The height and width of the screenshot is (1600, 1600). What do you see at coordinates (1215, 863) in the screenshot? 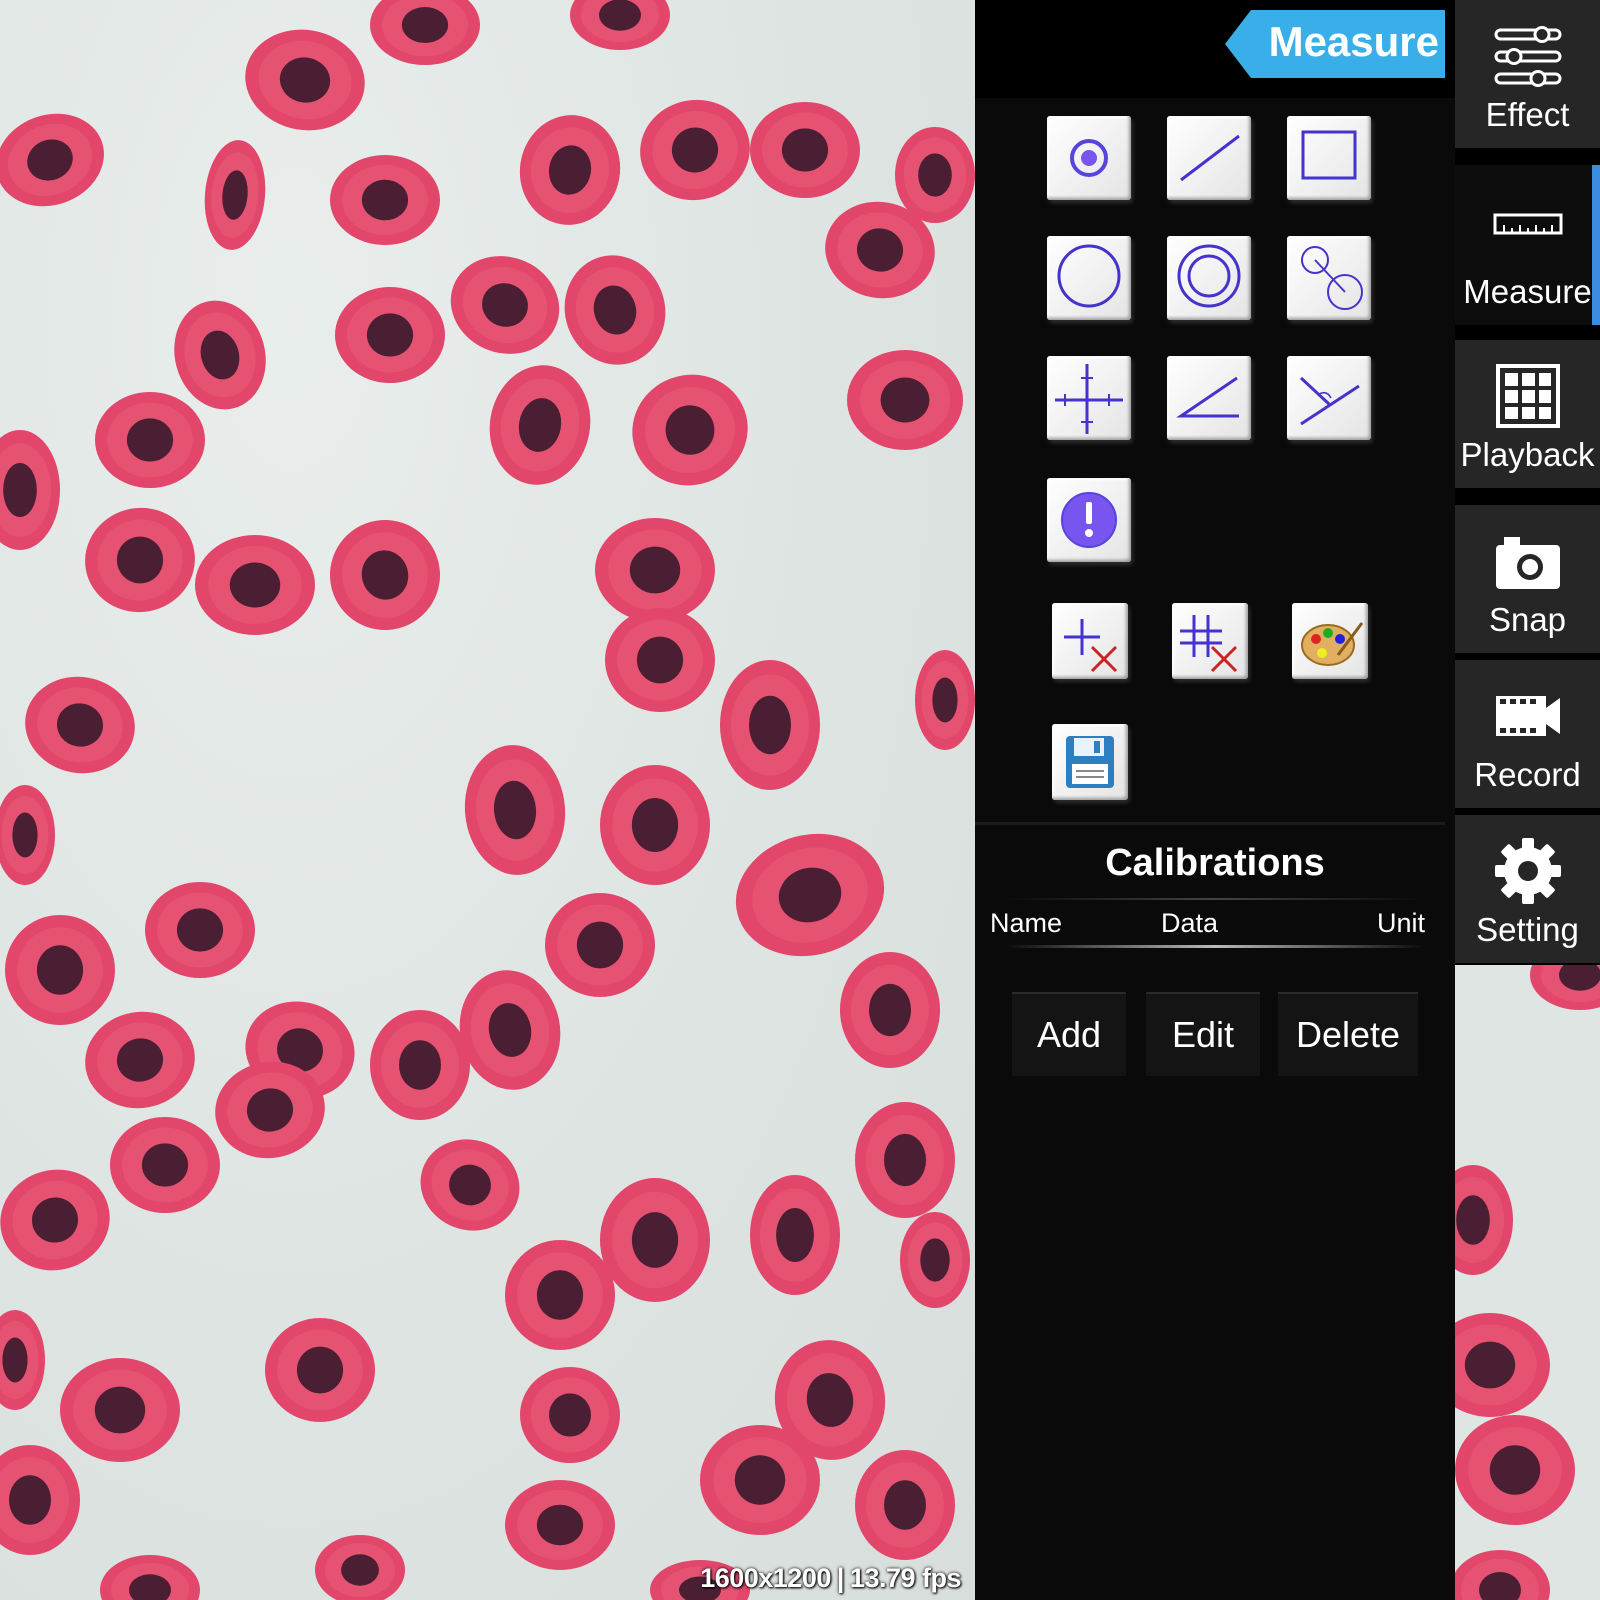
I see `calibrations-title: Calibrations` at bounding box center [1215, 863].